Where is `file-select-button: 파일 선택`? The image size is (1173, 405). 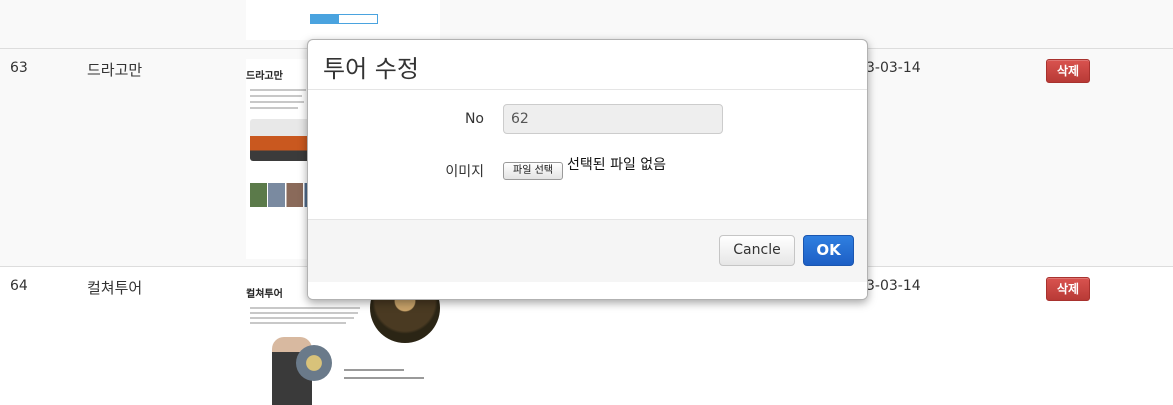
file-select-button: 파일 선택 is located at coordinates (533, 171).